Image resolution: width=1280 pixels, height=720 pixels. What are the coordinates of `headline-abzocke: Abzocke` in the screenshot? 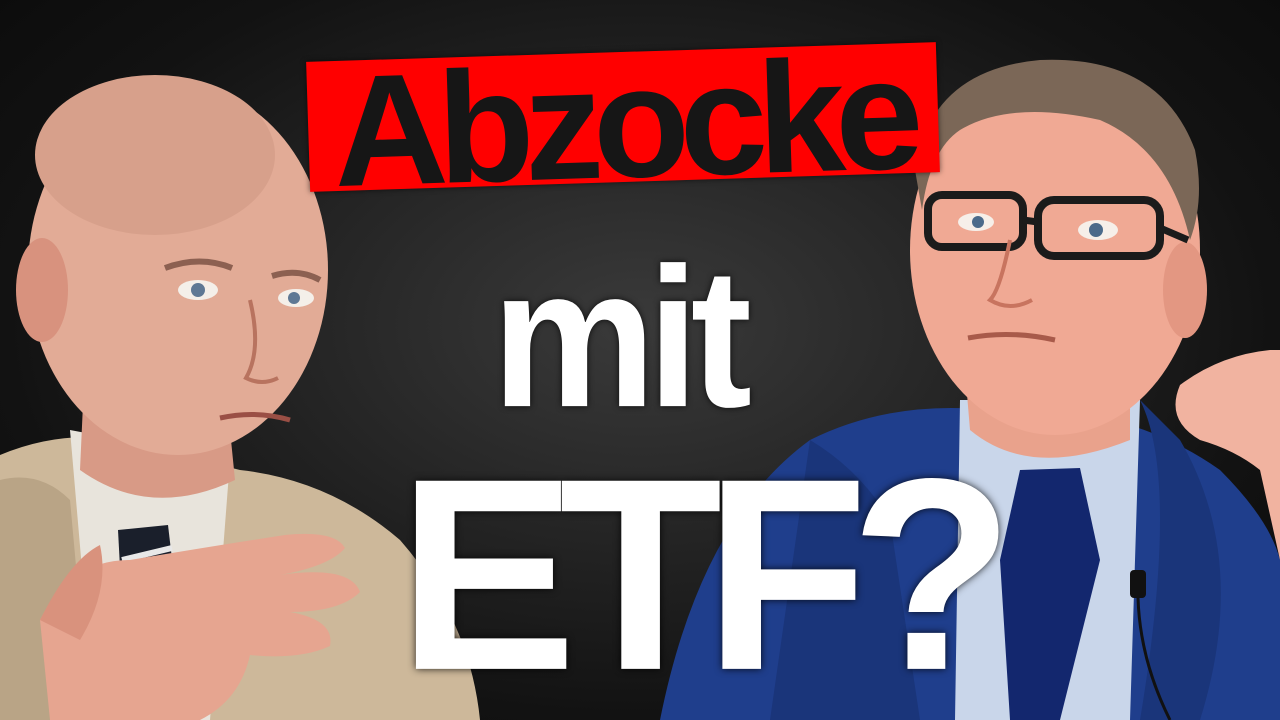 It's located at (623, 123).